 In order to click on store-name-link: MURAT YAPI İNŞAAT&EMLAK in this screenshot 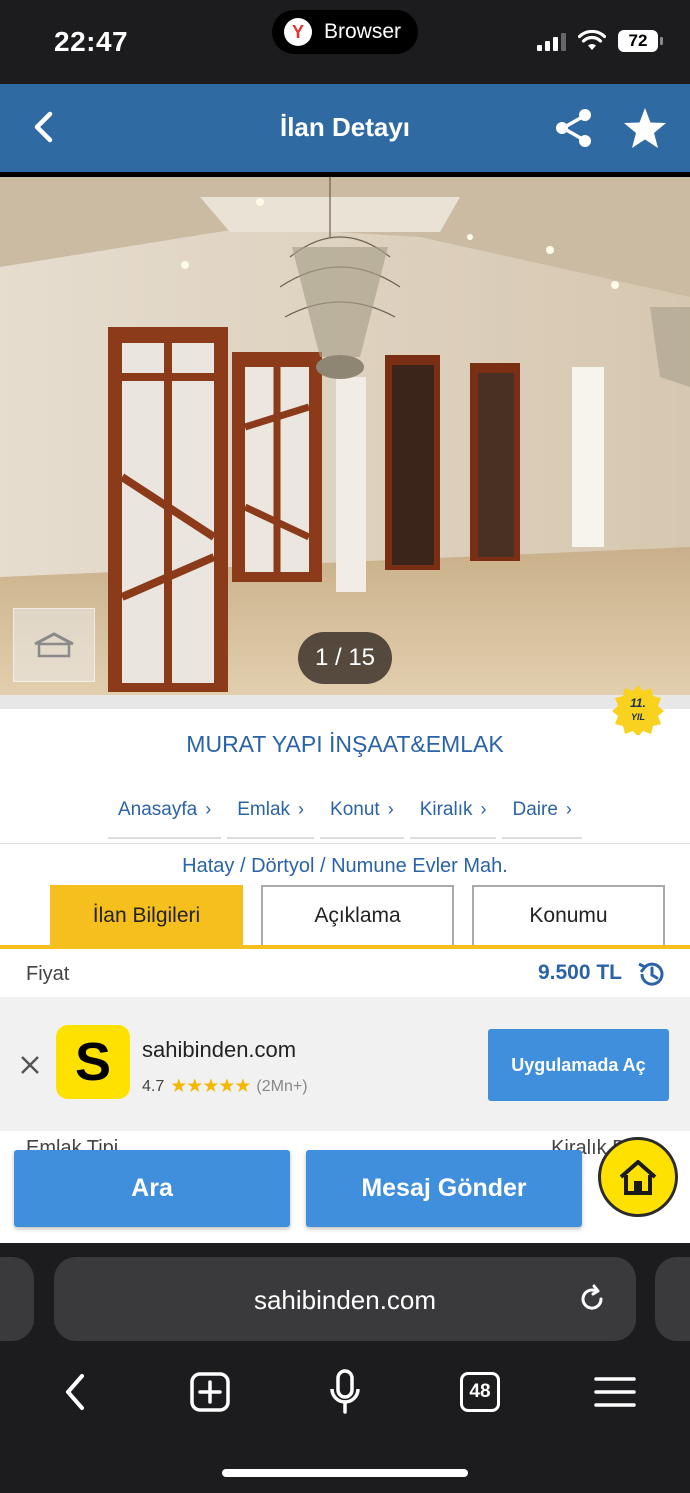, I will do `click(345, 744)`.